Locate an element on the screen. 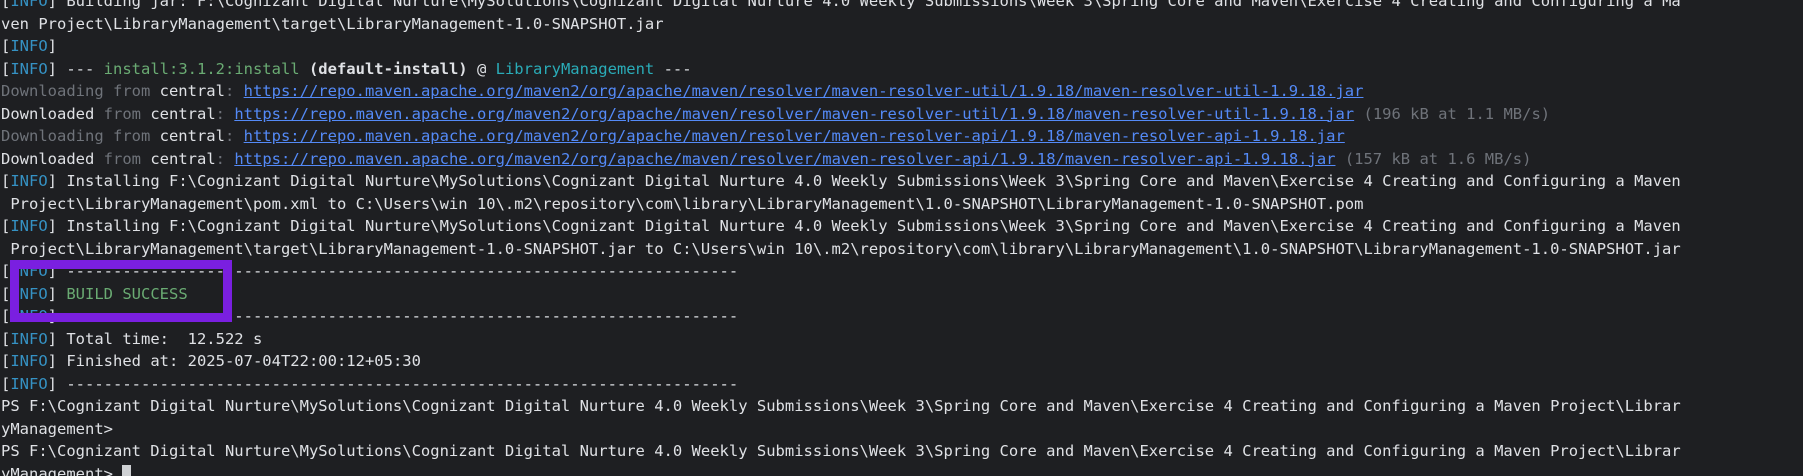 The height and width of the screenshot is (476, 1803). project-name: LibraryManagement is located at coordinates (575, 68).